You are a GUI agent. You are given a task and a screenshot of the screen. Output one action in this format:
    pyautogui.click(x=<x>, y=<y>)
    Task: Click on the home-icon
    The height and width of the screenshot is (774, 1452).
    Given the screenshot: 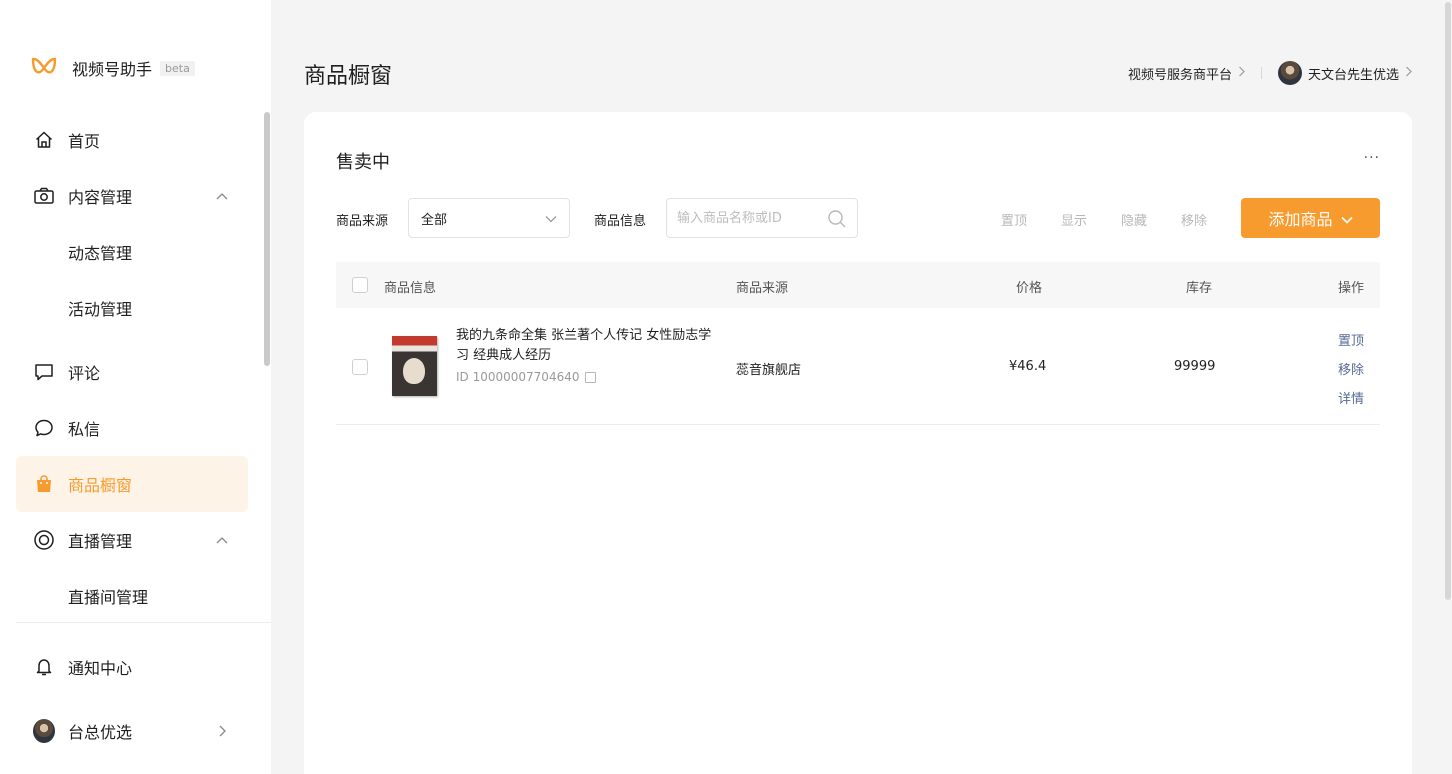 What is the action you would take?
    pyautogui.click(x=44, y=140)
    